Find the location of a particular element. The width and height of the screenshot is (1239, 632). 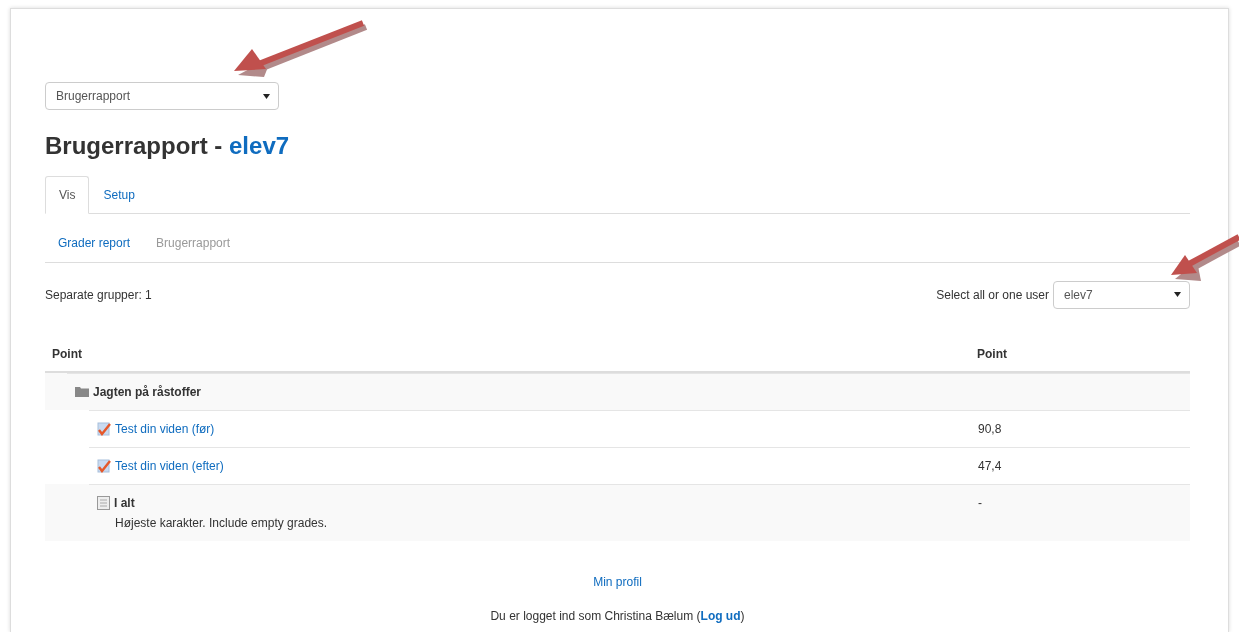

grade-value: 47,4 is located at coordinates (990, 465).